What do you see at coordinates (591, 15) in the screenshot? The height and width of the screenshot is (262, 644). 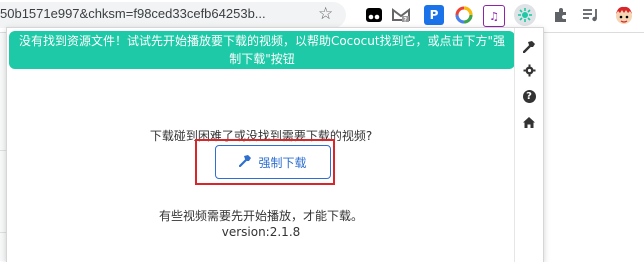 I see `playlist-icon` at bounding box center [591, 15].